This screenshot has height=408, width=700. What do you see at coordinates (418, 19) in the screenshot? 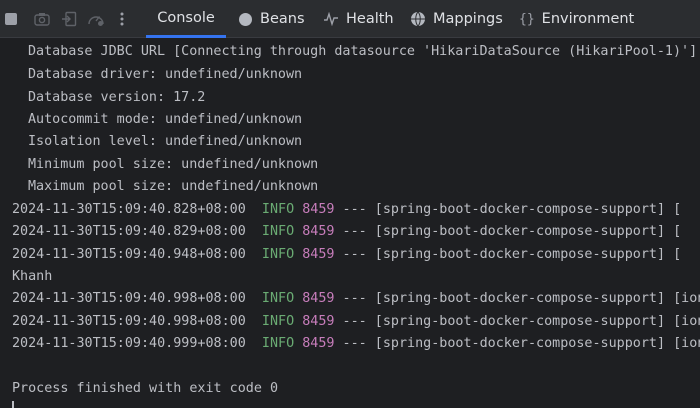
I see `globe-icon` at bounding box center [418, 19].